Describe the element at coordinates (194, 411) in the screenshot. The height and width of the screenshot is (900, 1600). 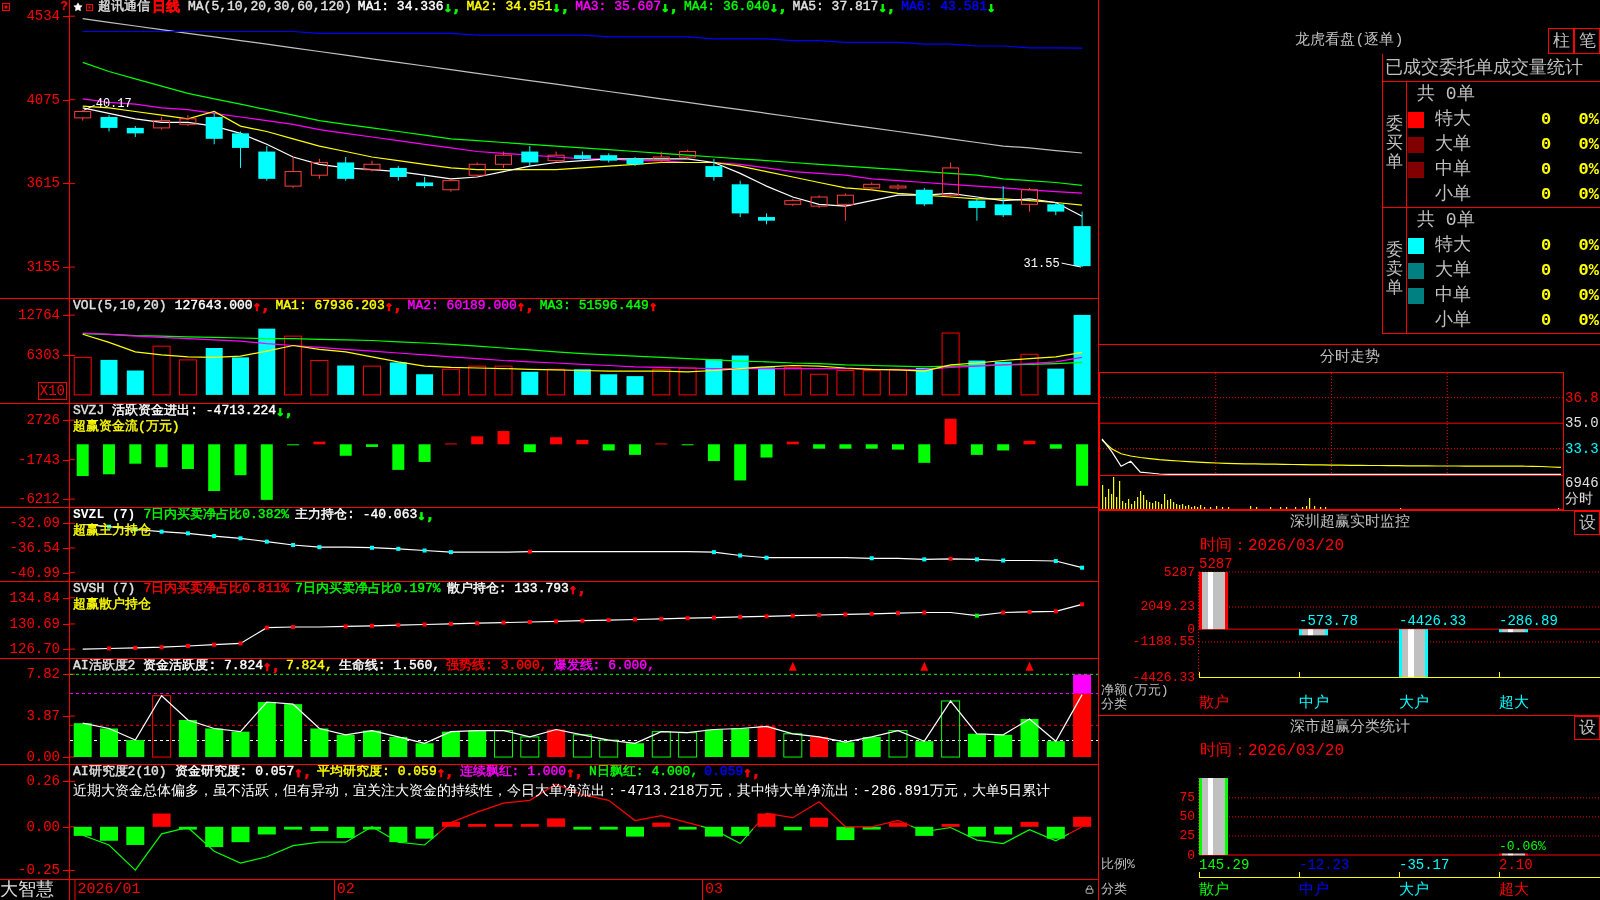
I see `indicator-reading: 活跃资金进出: -4713.224` at that location.